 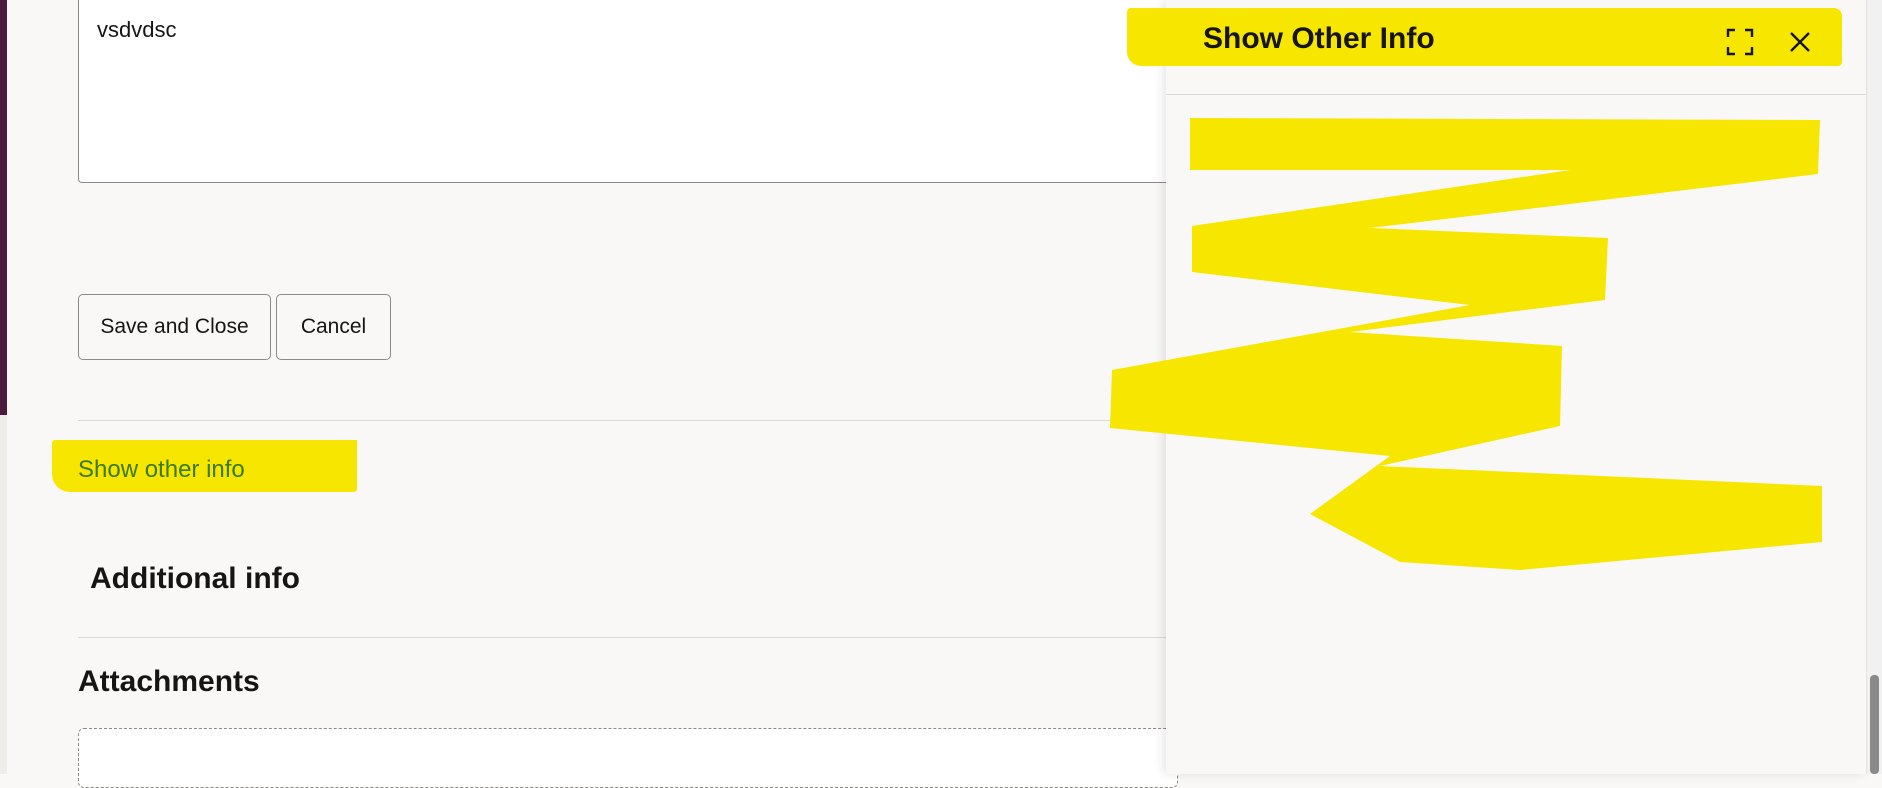 What do you see at coordinates (1874, 387) in the screenshot?
I see `scrollbar` at bounding box center [1874, 387].